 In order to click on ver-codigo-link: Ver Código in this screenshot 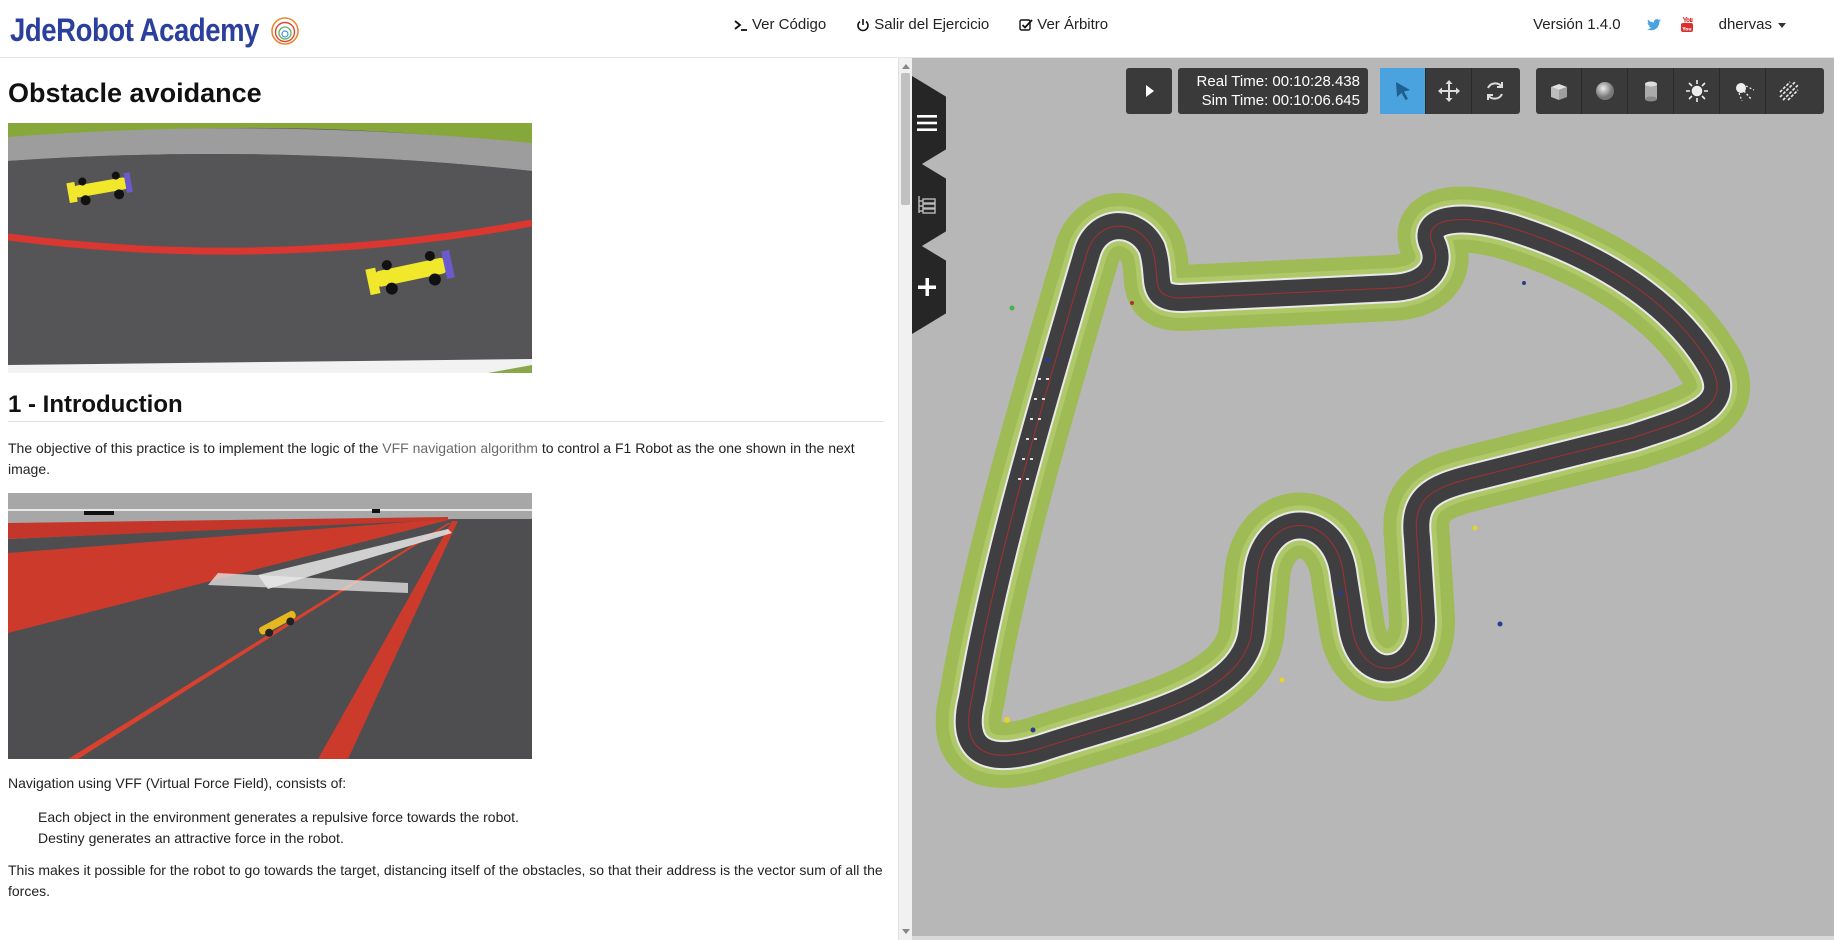, I will do `click(780, 24)`.